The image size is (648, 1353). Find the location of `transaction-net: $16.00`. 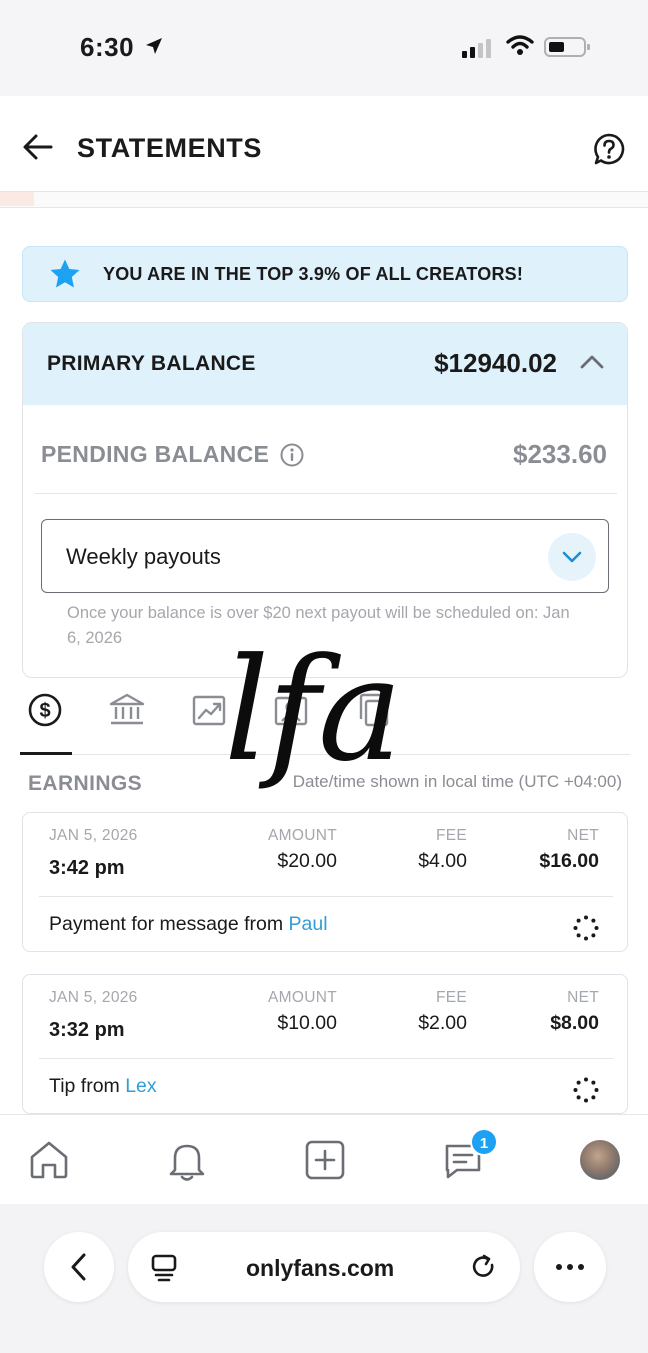

transaction-net: $16.00 is located at coordinates (569, 861).